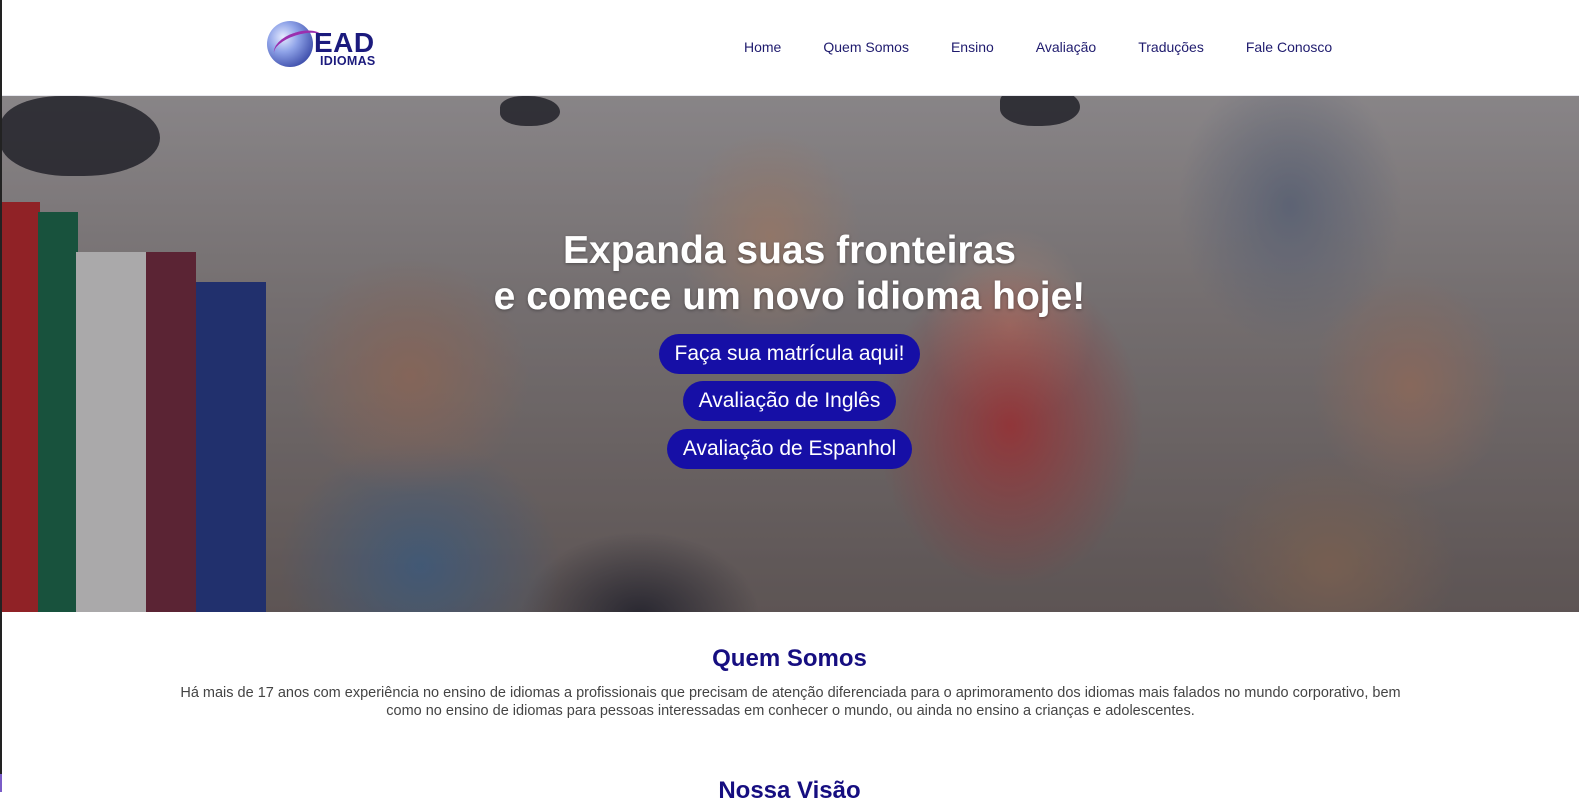 The image size is (1579, 806). I want to click on enroll-button: Faça sua matrícula aqui!, so click(789, 354).